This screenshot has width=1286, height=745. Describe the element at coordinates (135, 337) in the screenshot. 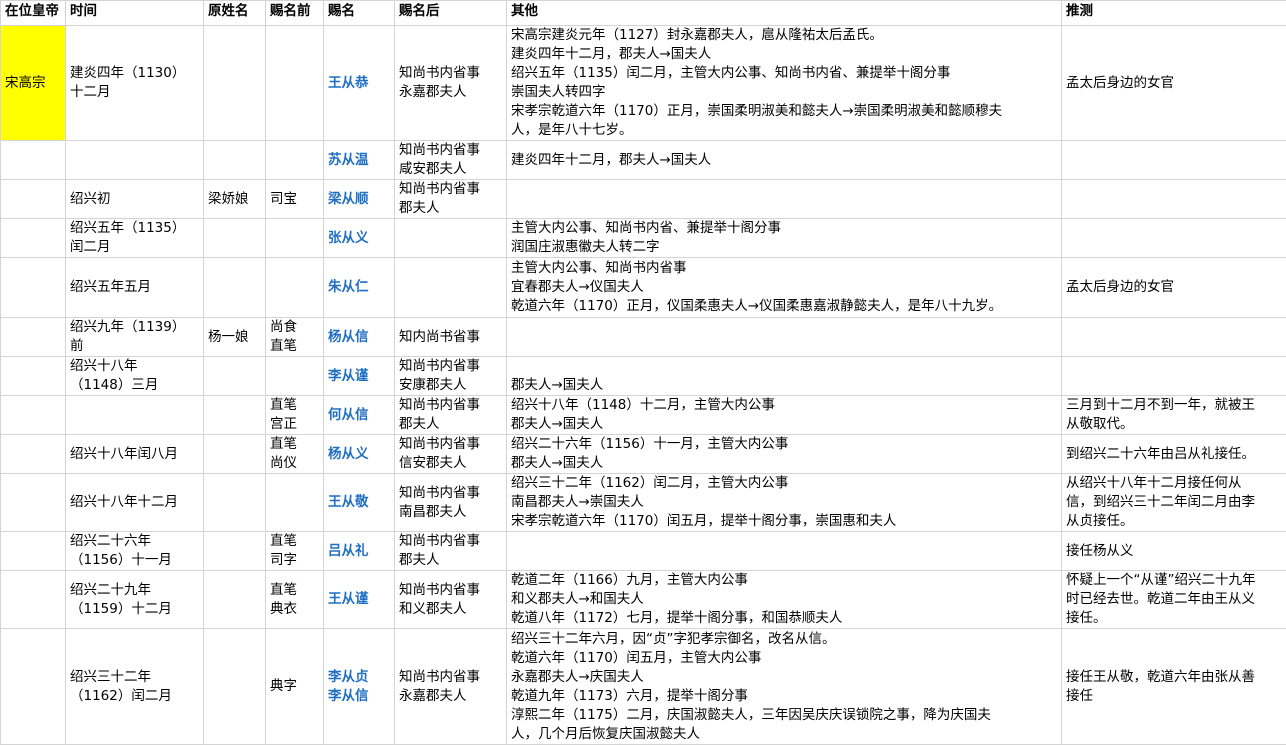

I see `cell-time: 绍兴九年（1139） 前` at that location.